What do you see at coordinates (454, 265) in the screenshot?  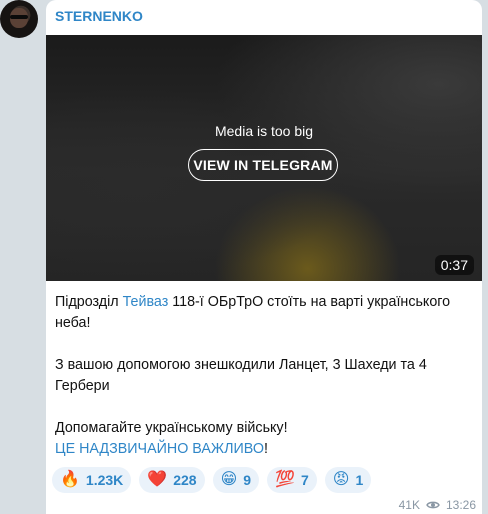 I see `video-duration-badge: 0:37` at bounding box center [454, 265].